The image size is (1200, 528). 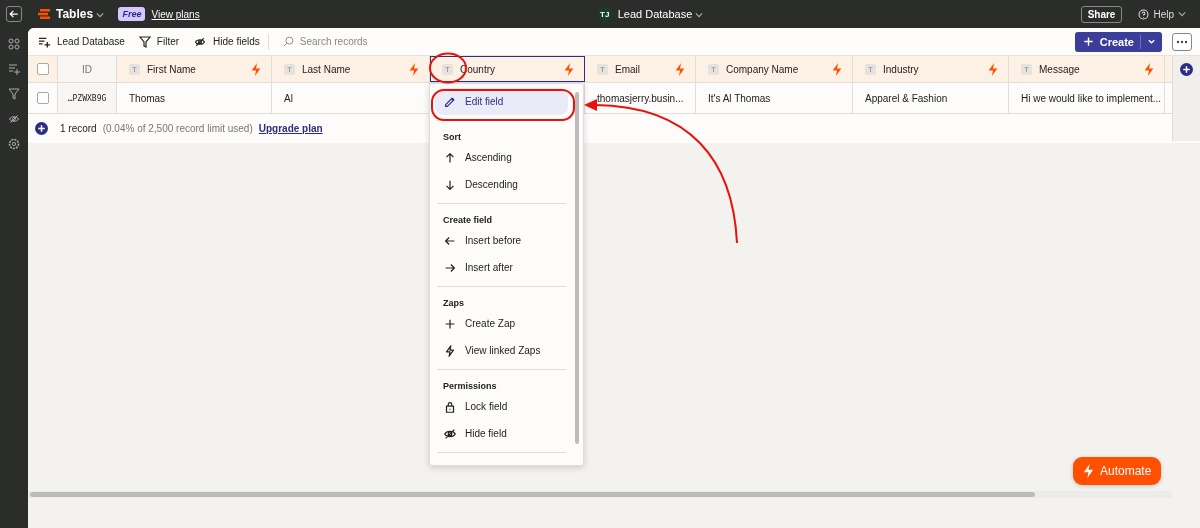 I want to click on table-name-dropdown: Lead Database, so click(x=660, y=14).